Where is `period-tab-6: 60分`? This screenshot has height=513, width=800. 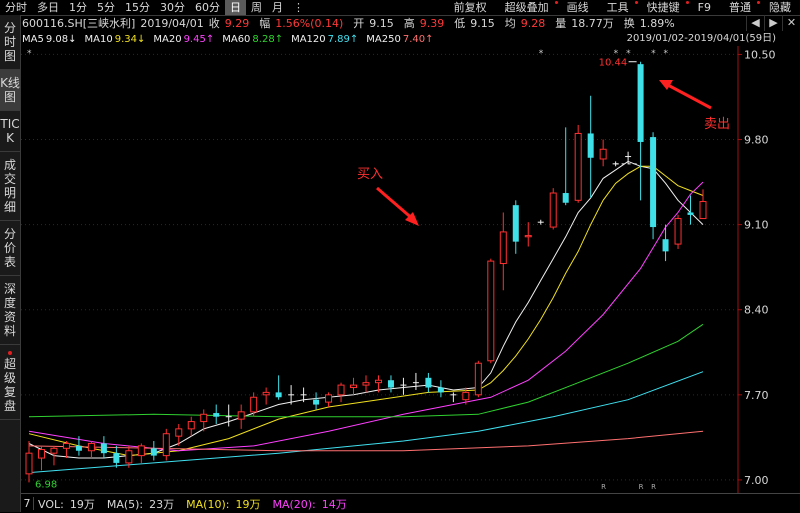
period-tab-6: 60分 is located at coordinates (207, 7).